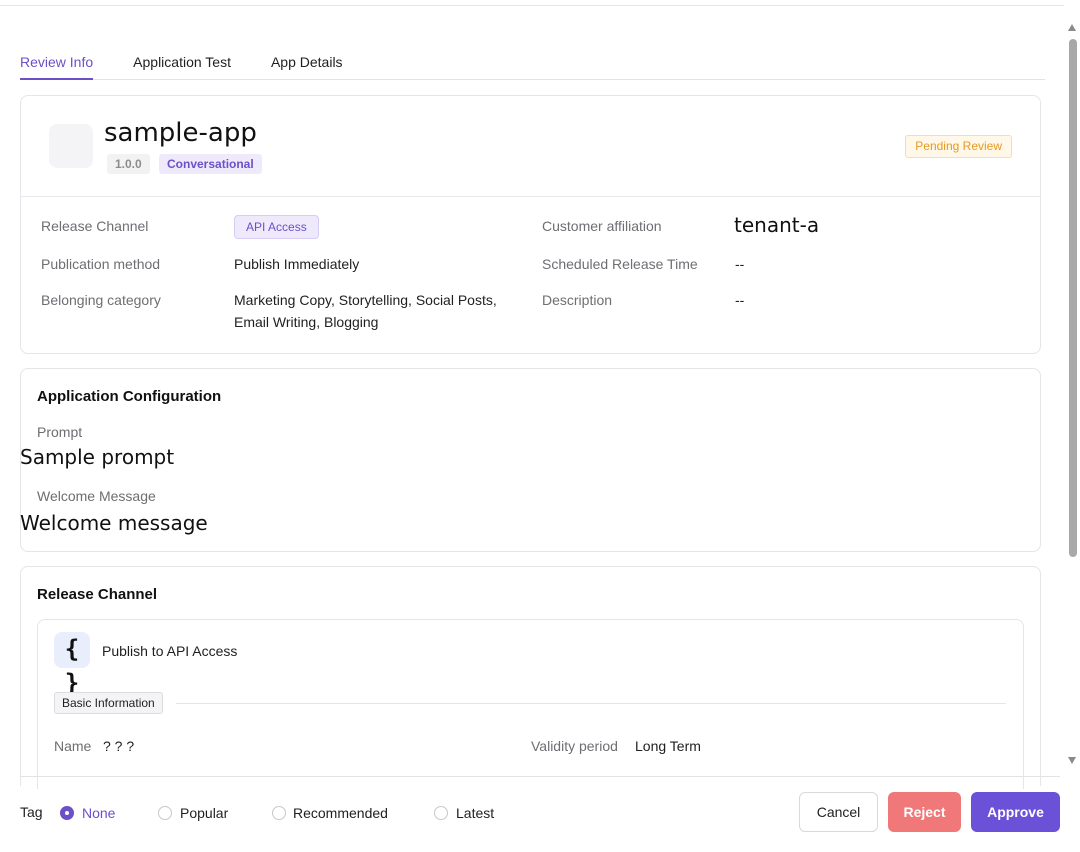 This screenshot has width=1080, height=852. I want to click on tab-review-info: Review Info, so click(57, 60).